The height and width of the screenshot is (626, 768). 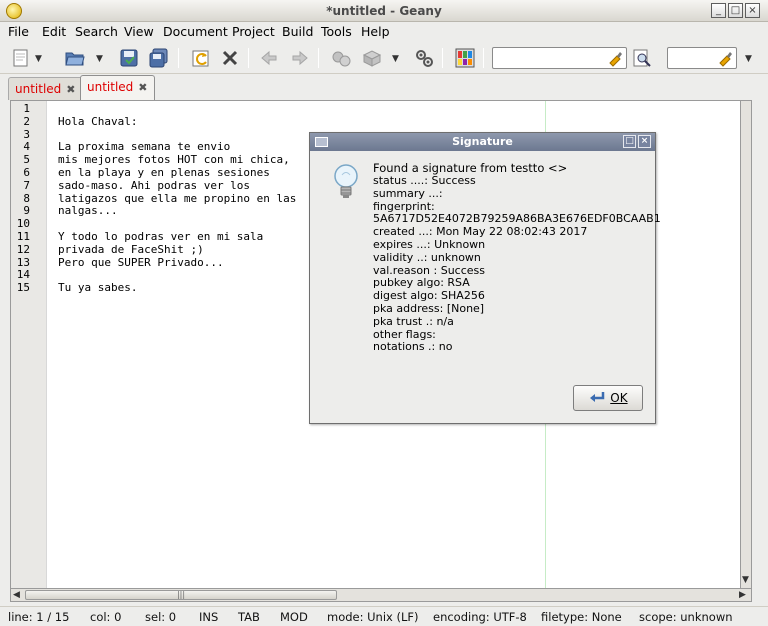 I want to click on line-number: 6, so click(x=26, y=172).